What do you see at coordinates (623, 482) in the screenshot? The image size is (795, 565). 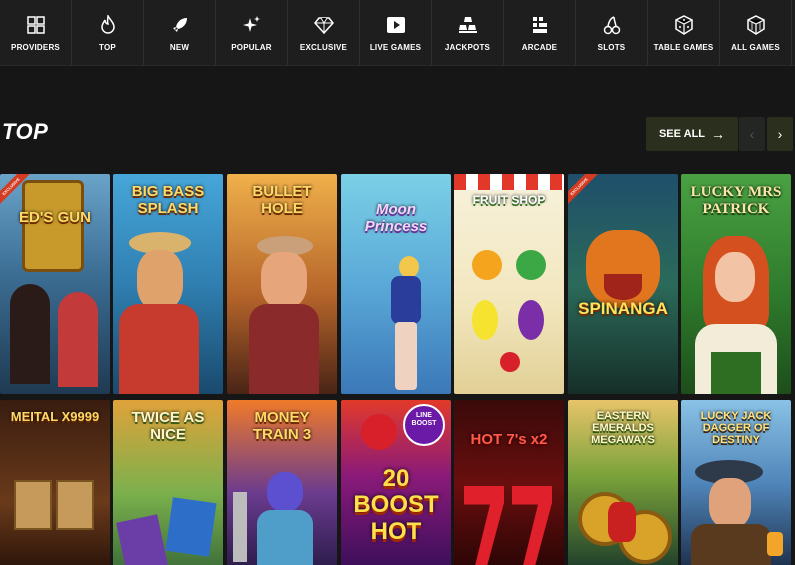 I see `game-tile: EASTERN EMERALDS MEGAWAYS` at bounding box center [623, 482].